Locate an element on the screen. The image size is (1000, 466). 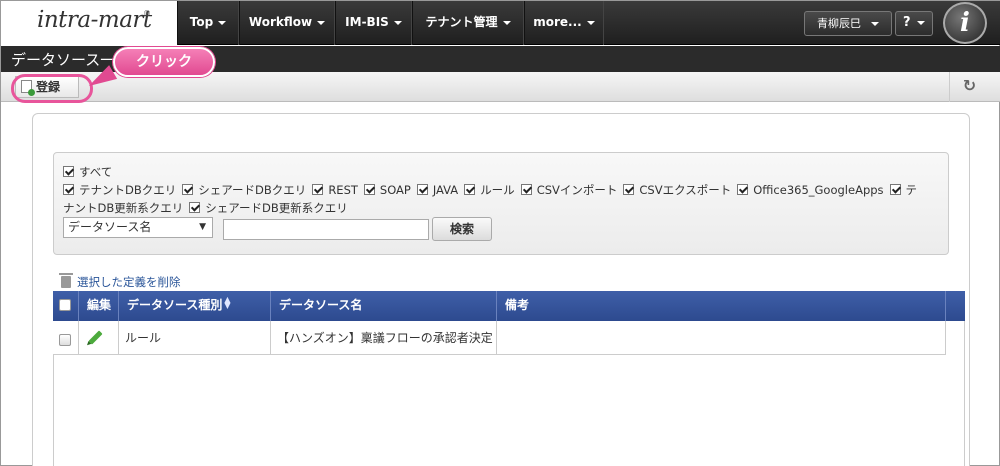
nav-top: Top is located at coordinates (208, 23).